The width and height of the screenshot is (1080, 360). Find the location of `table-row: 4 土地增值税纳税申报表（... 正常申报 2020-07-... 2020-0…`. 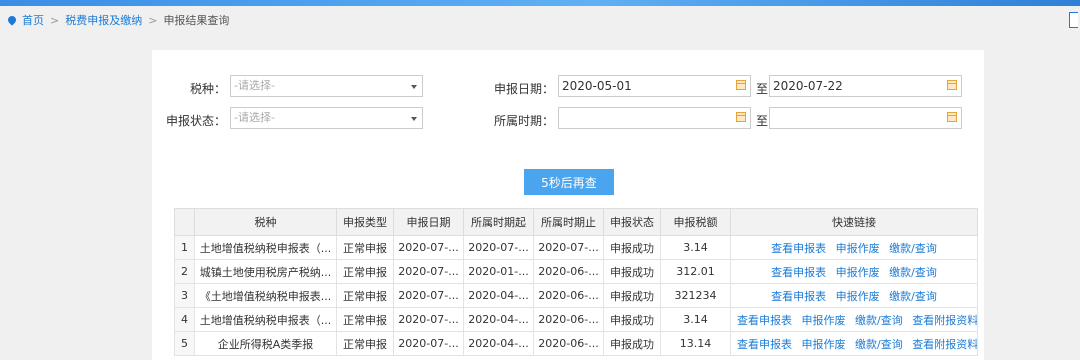

table-row: 4 土地增值税纳税申报表（... 正常申报 2020-07-... 2020-0… is located at coordinates (576, 319).